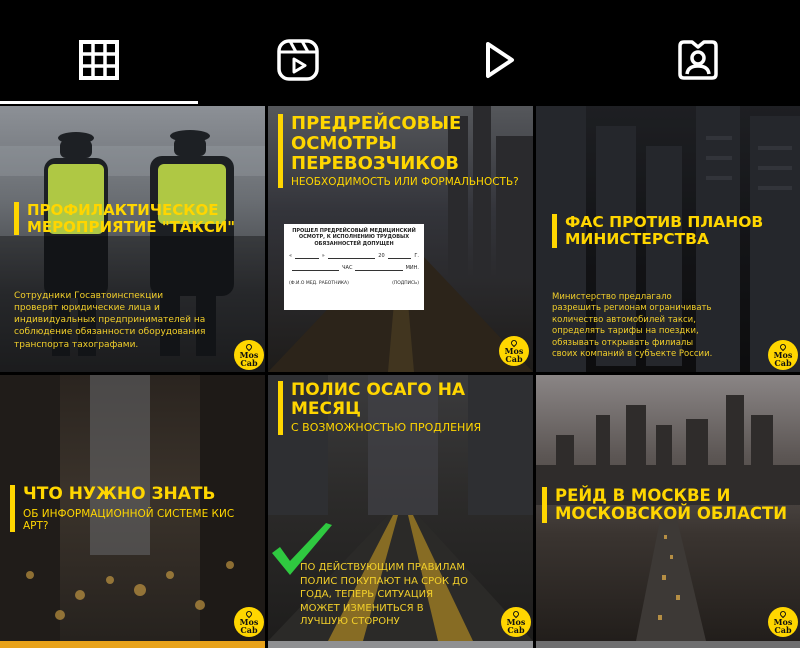 The width and height of the screenshot is (800, 648). What do you see at coordinates (378, 399) in the screenshot?
I see `post-title: ПОЛИС ОСАГО НА МЕСЯЦ` at bounding box center [378, 399].